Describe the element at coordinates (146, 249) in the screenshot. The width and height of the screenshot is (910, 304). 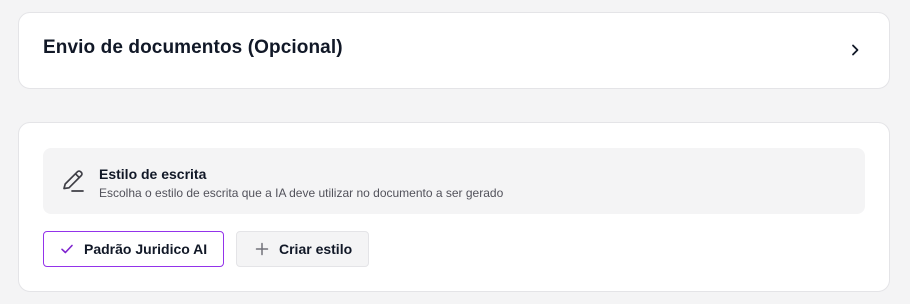
I see `style-option-label: Padrão Juridico AI` at that location.